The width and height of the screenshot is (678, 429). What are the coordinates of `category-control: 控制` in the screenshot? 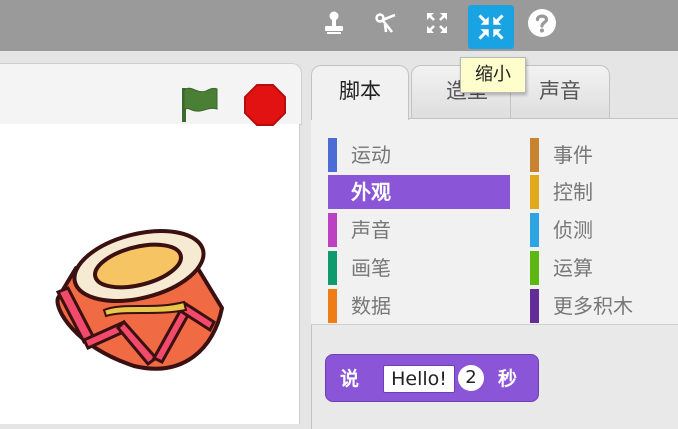 It's located at (600, 192).